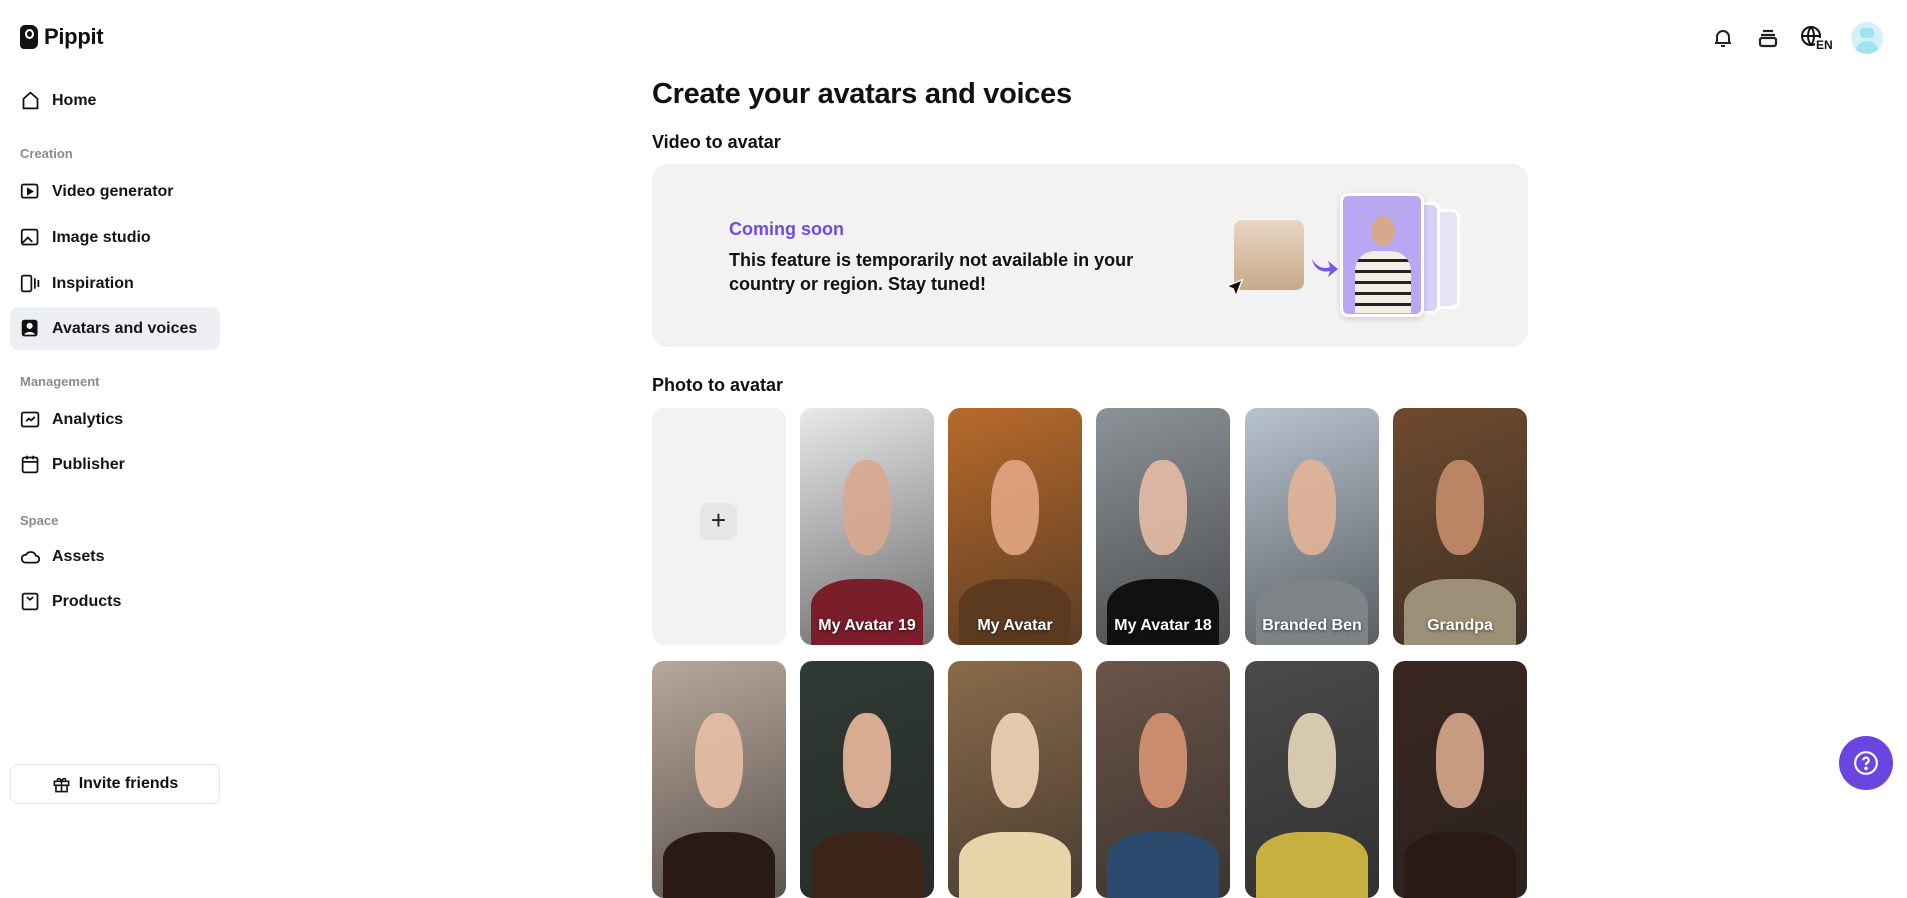 Image resolution: width=1907 pixels, height=898 pixels. I want to click on avatar-name: My Avatar 19, so click(867, 625).